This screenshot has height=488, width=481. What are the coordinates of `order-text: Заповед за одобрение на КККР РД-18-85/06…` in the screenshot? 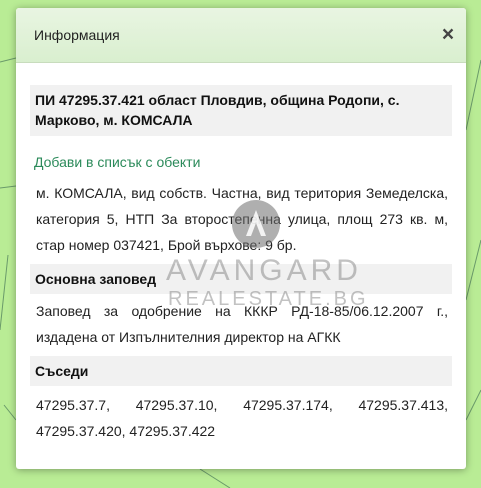 It's located at (242, 324).